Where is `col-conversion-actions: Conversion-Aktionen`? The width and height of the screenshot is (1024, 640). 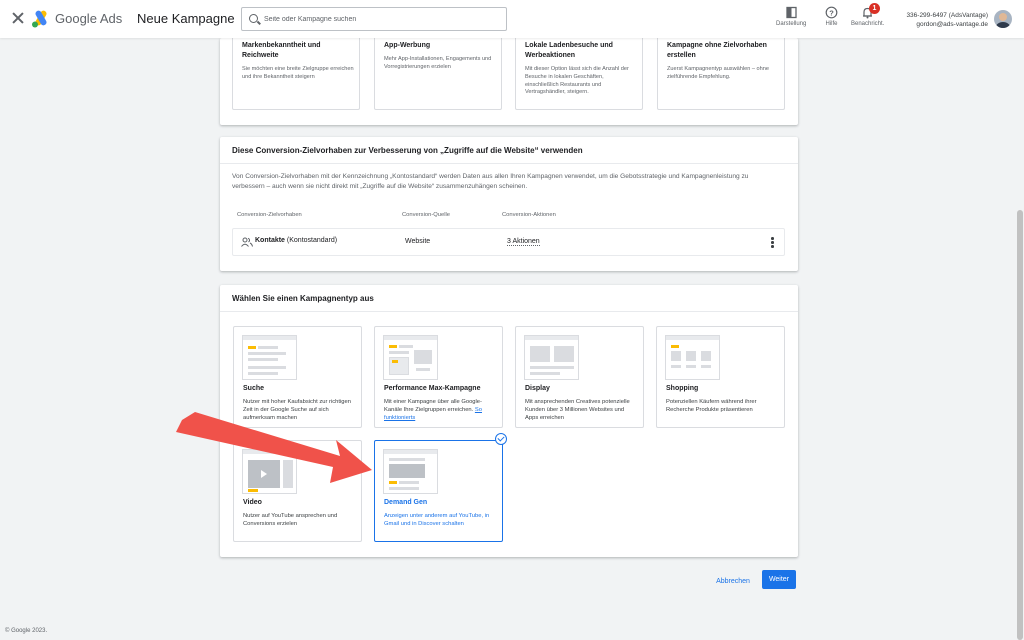
col-conversion-actions: Conversion-Aktionen is located at coordinates (529, 215).